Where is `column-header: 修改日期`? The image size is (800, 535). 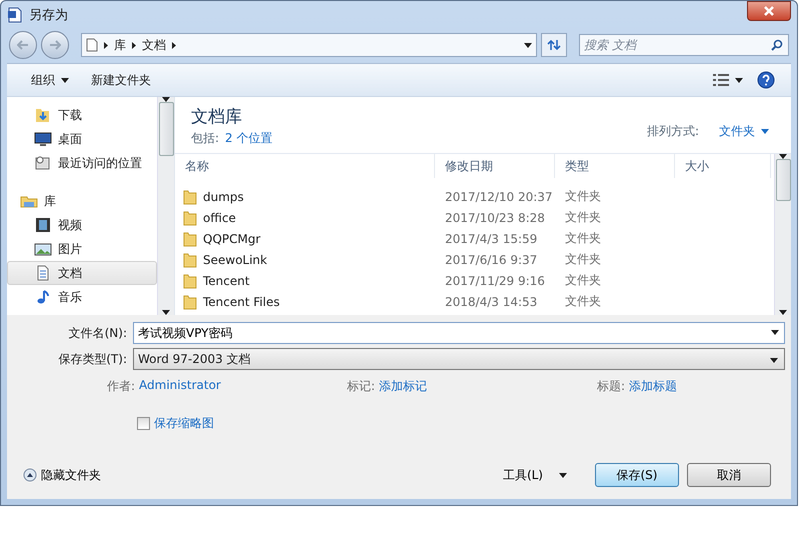
column-header: 修改日期 is located at coordinates (495, 166).